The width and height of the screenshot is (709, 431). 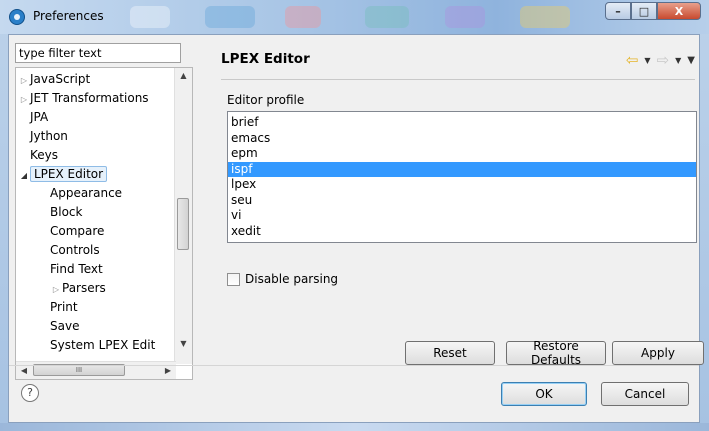 I want to click on disable-parsing-checkbox, so click(x=233, y=279).